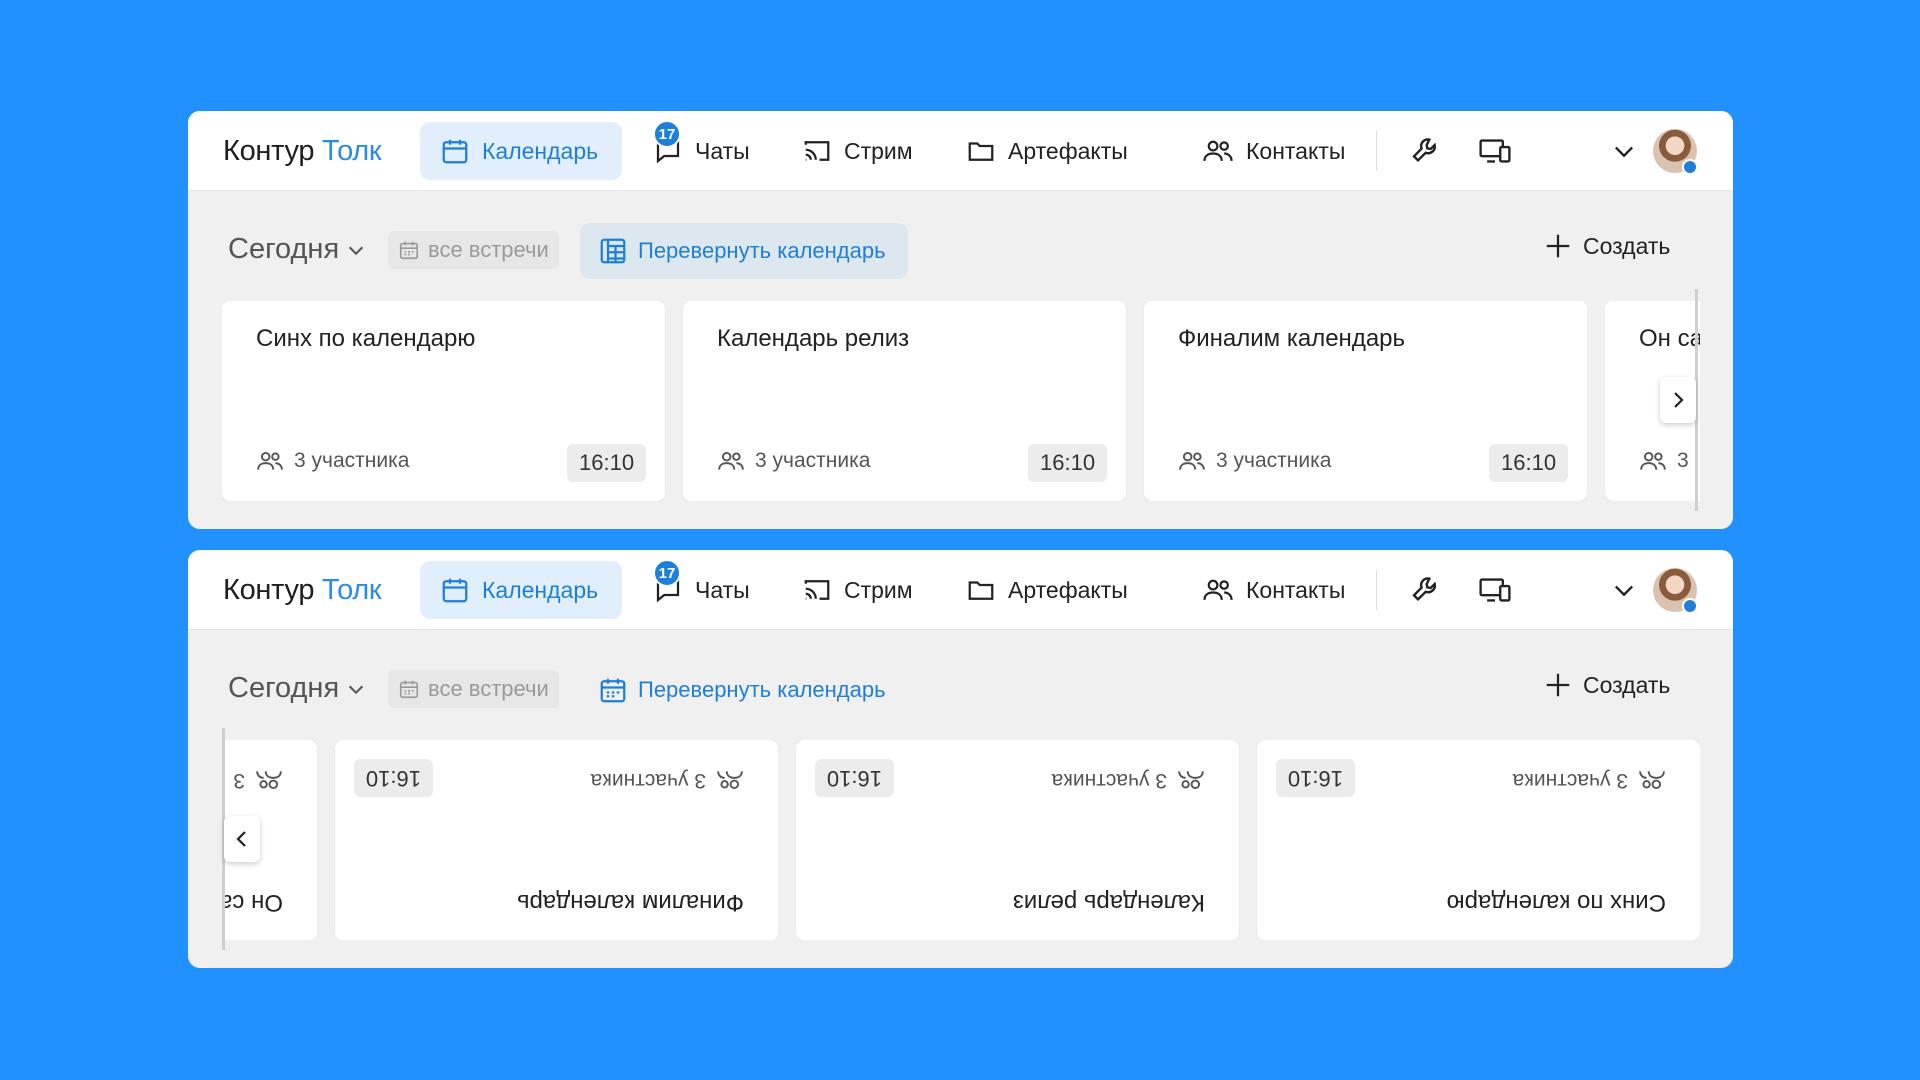 This screenshot has width=1920, height=1080. Describe the element at coordinates (722, 150) in the screenshot. I see `nav-chats-label: Чаты` at that location.